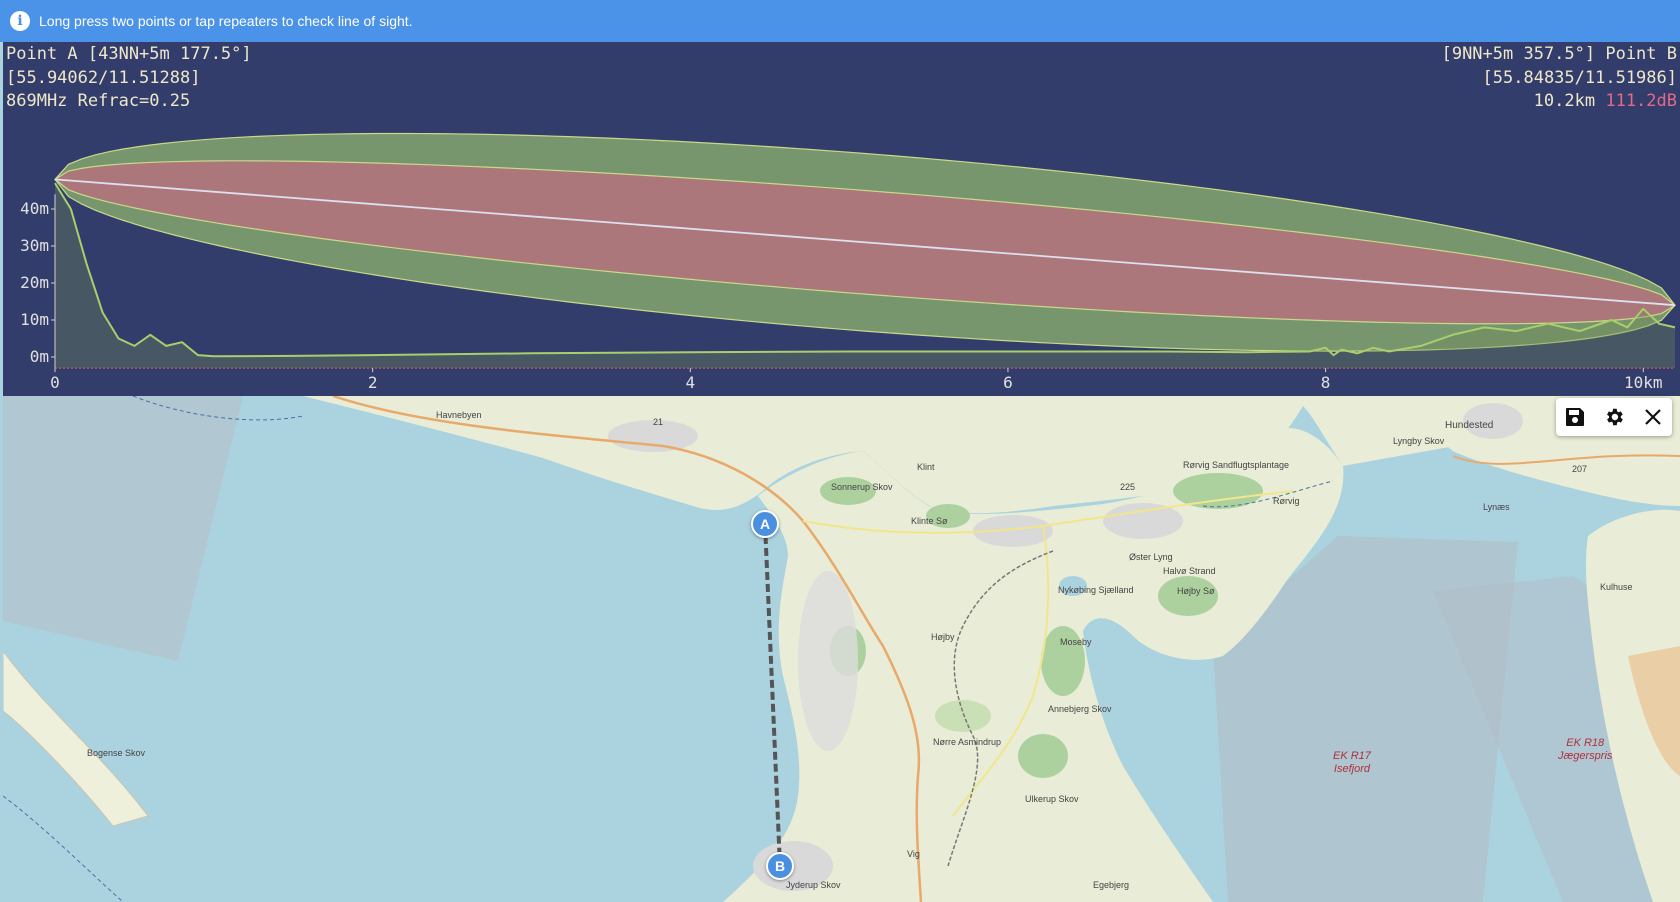 Image resolution: width=1680 pixels, height=902 pixels. I want to click on place-label: Klint, so click(926, 467).